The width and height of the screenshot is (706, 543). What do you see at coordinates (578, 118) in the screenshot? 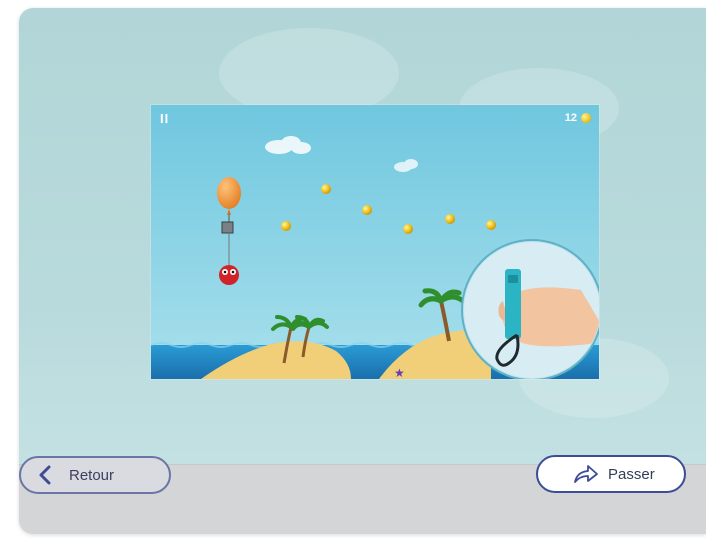
I see `score-counter: 12` at bounding box center [578, 118].